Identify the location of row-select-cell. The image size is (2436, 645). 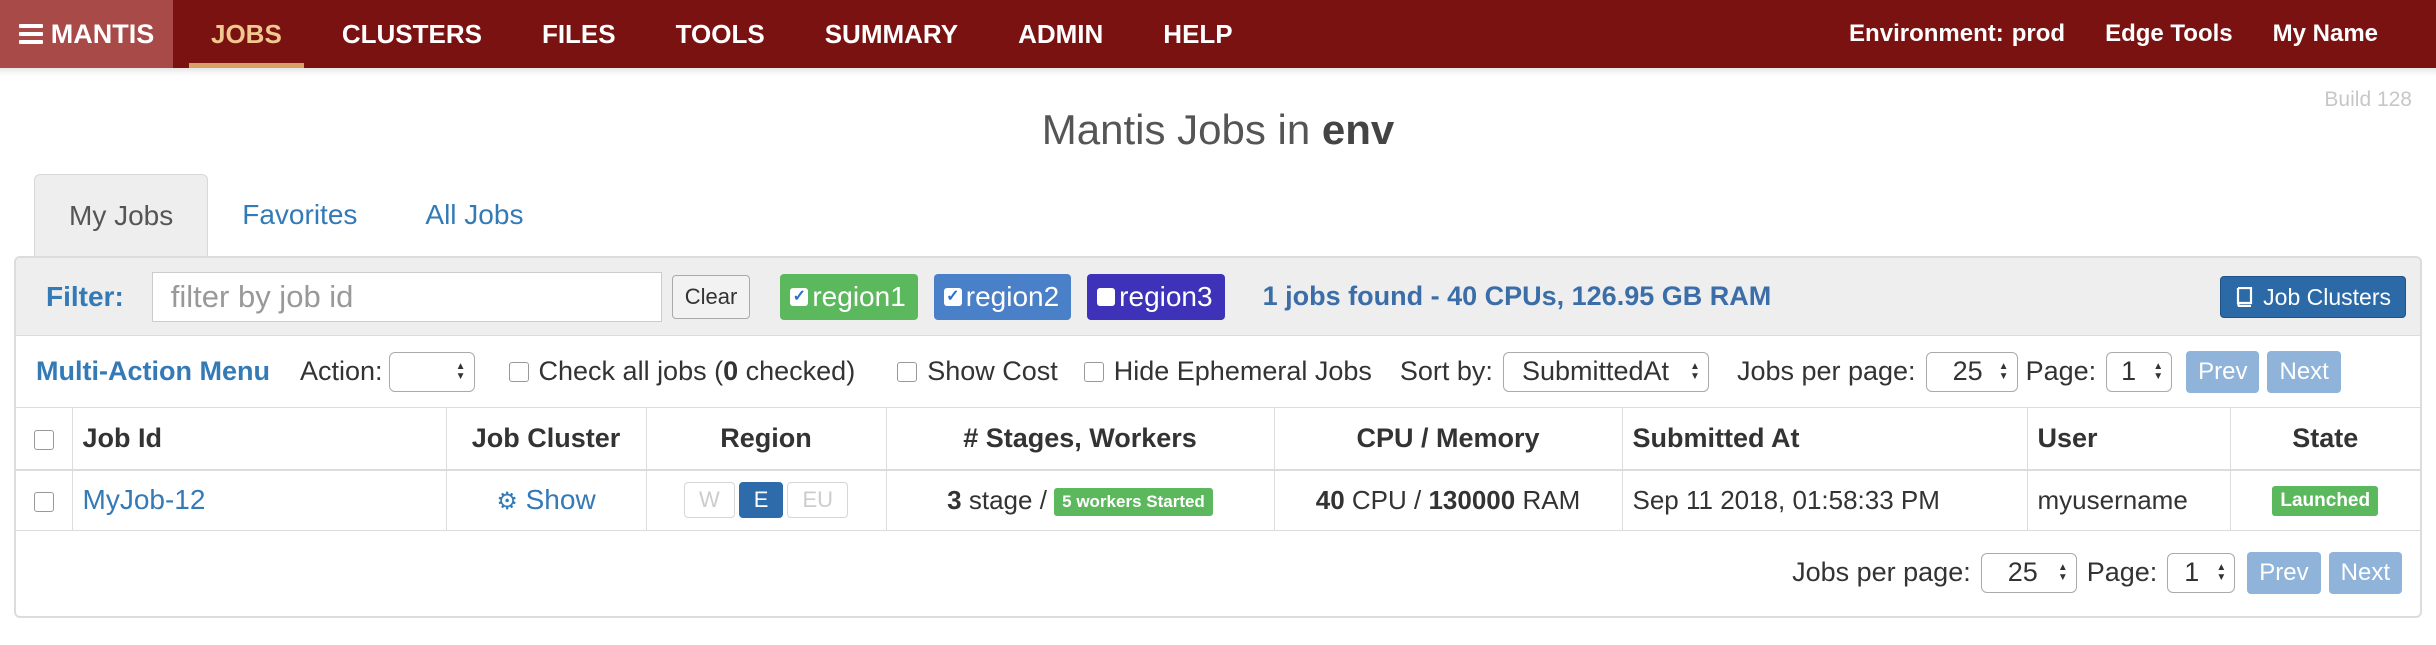
(44, 500).